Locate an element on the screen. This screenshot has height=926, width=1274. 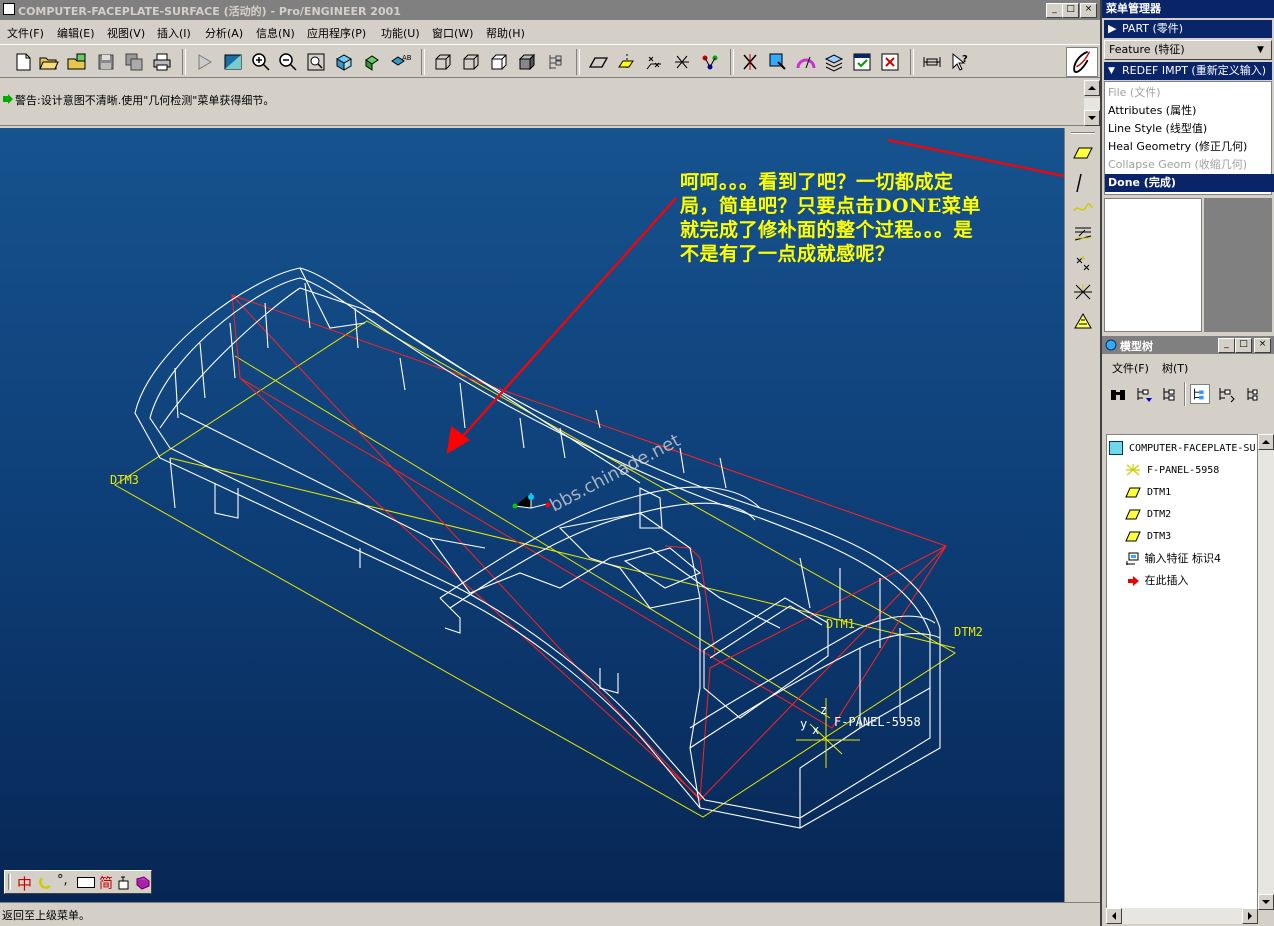
datum-plane-tool-icon is located at coordinates (1083, 152).